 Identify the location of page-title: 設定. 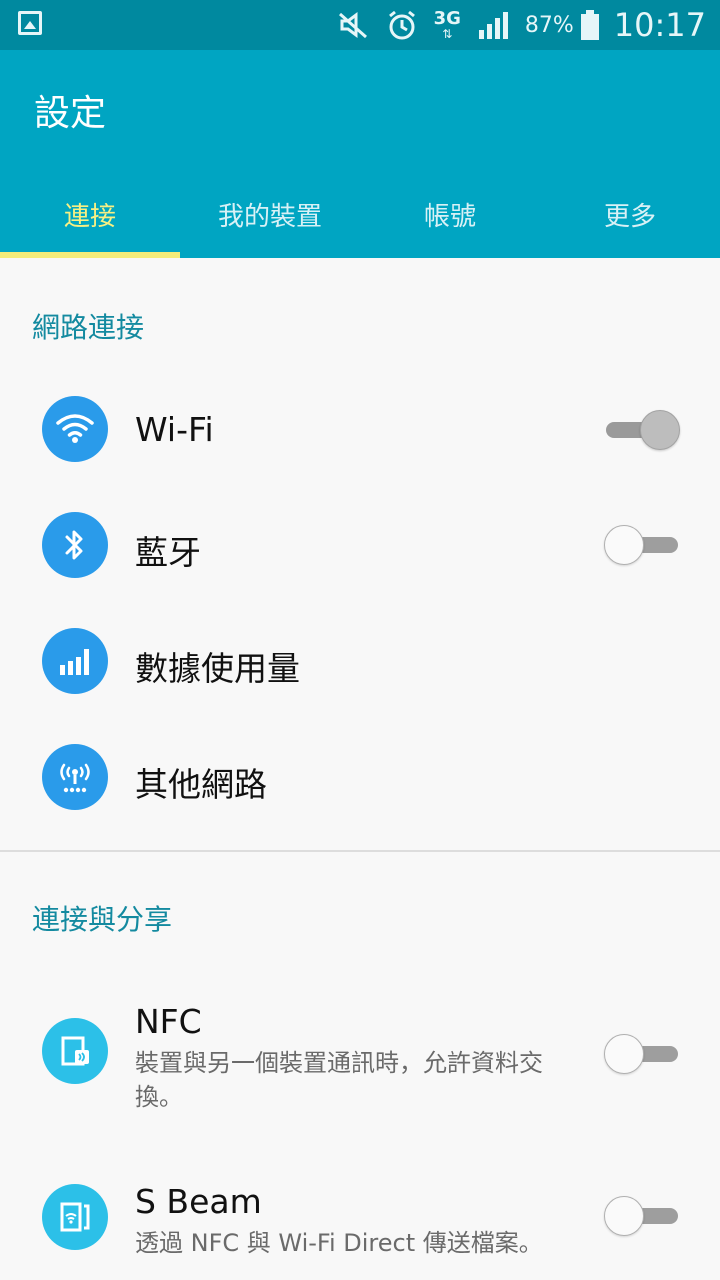
(70, 113).